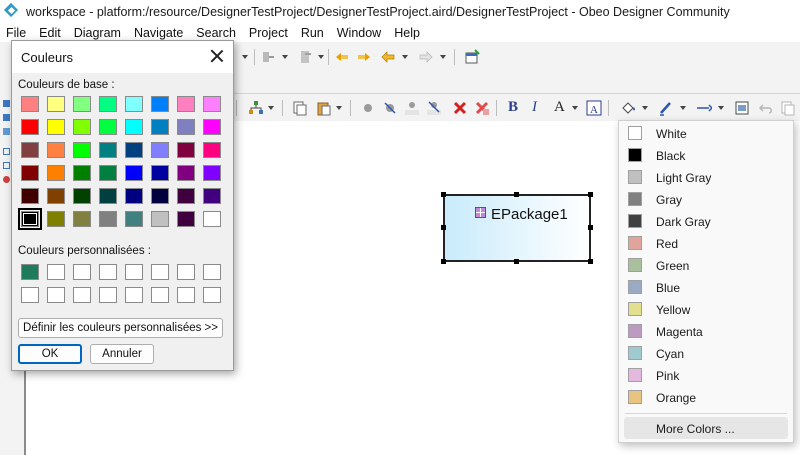 The height and width of the screenshot is (455, 800). What do you see at coordinates (434, 108) in the screenshot?
I see `hide-label-icon` at bounding box center [434, 108].